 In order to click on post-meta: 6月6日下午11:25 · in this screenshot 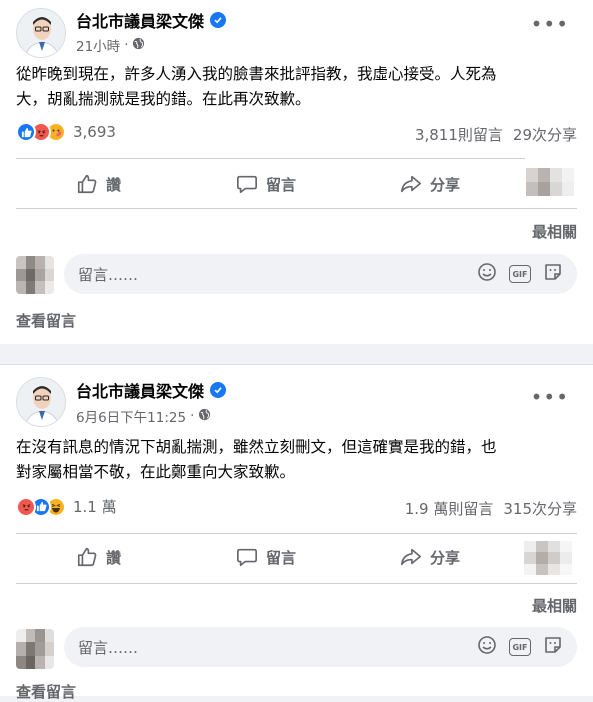, I will do `click(143, 416)`.